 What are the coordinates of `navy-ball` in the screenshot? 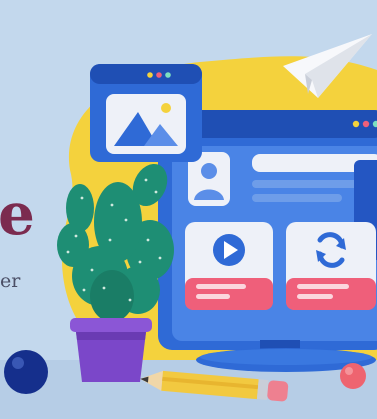 It's located at (26, 372).